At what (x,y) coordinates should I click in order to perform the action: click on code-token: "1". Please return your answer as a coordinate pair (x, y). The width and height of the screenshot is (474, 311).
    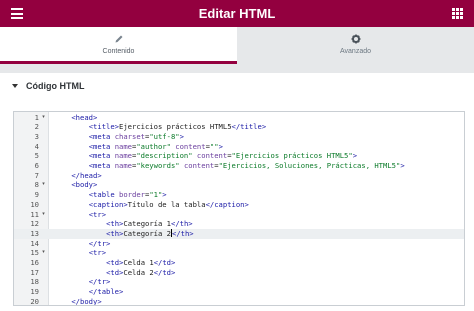
    Looking at the image, I should click on (156, 195).